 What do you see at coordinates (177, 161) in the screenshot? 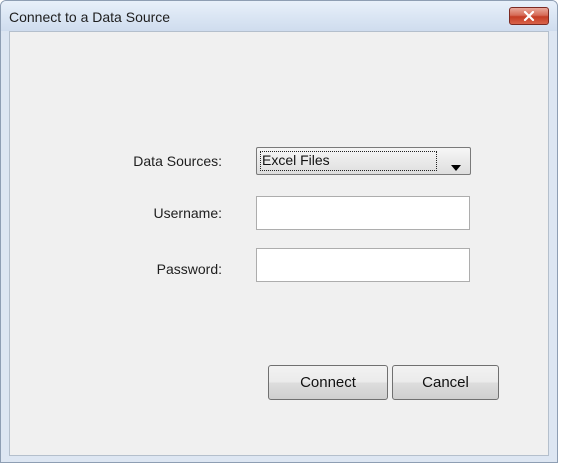
I see `data-sources-label: Data Sources:` at bounding box center [177, 161].